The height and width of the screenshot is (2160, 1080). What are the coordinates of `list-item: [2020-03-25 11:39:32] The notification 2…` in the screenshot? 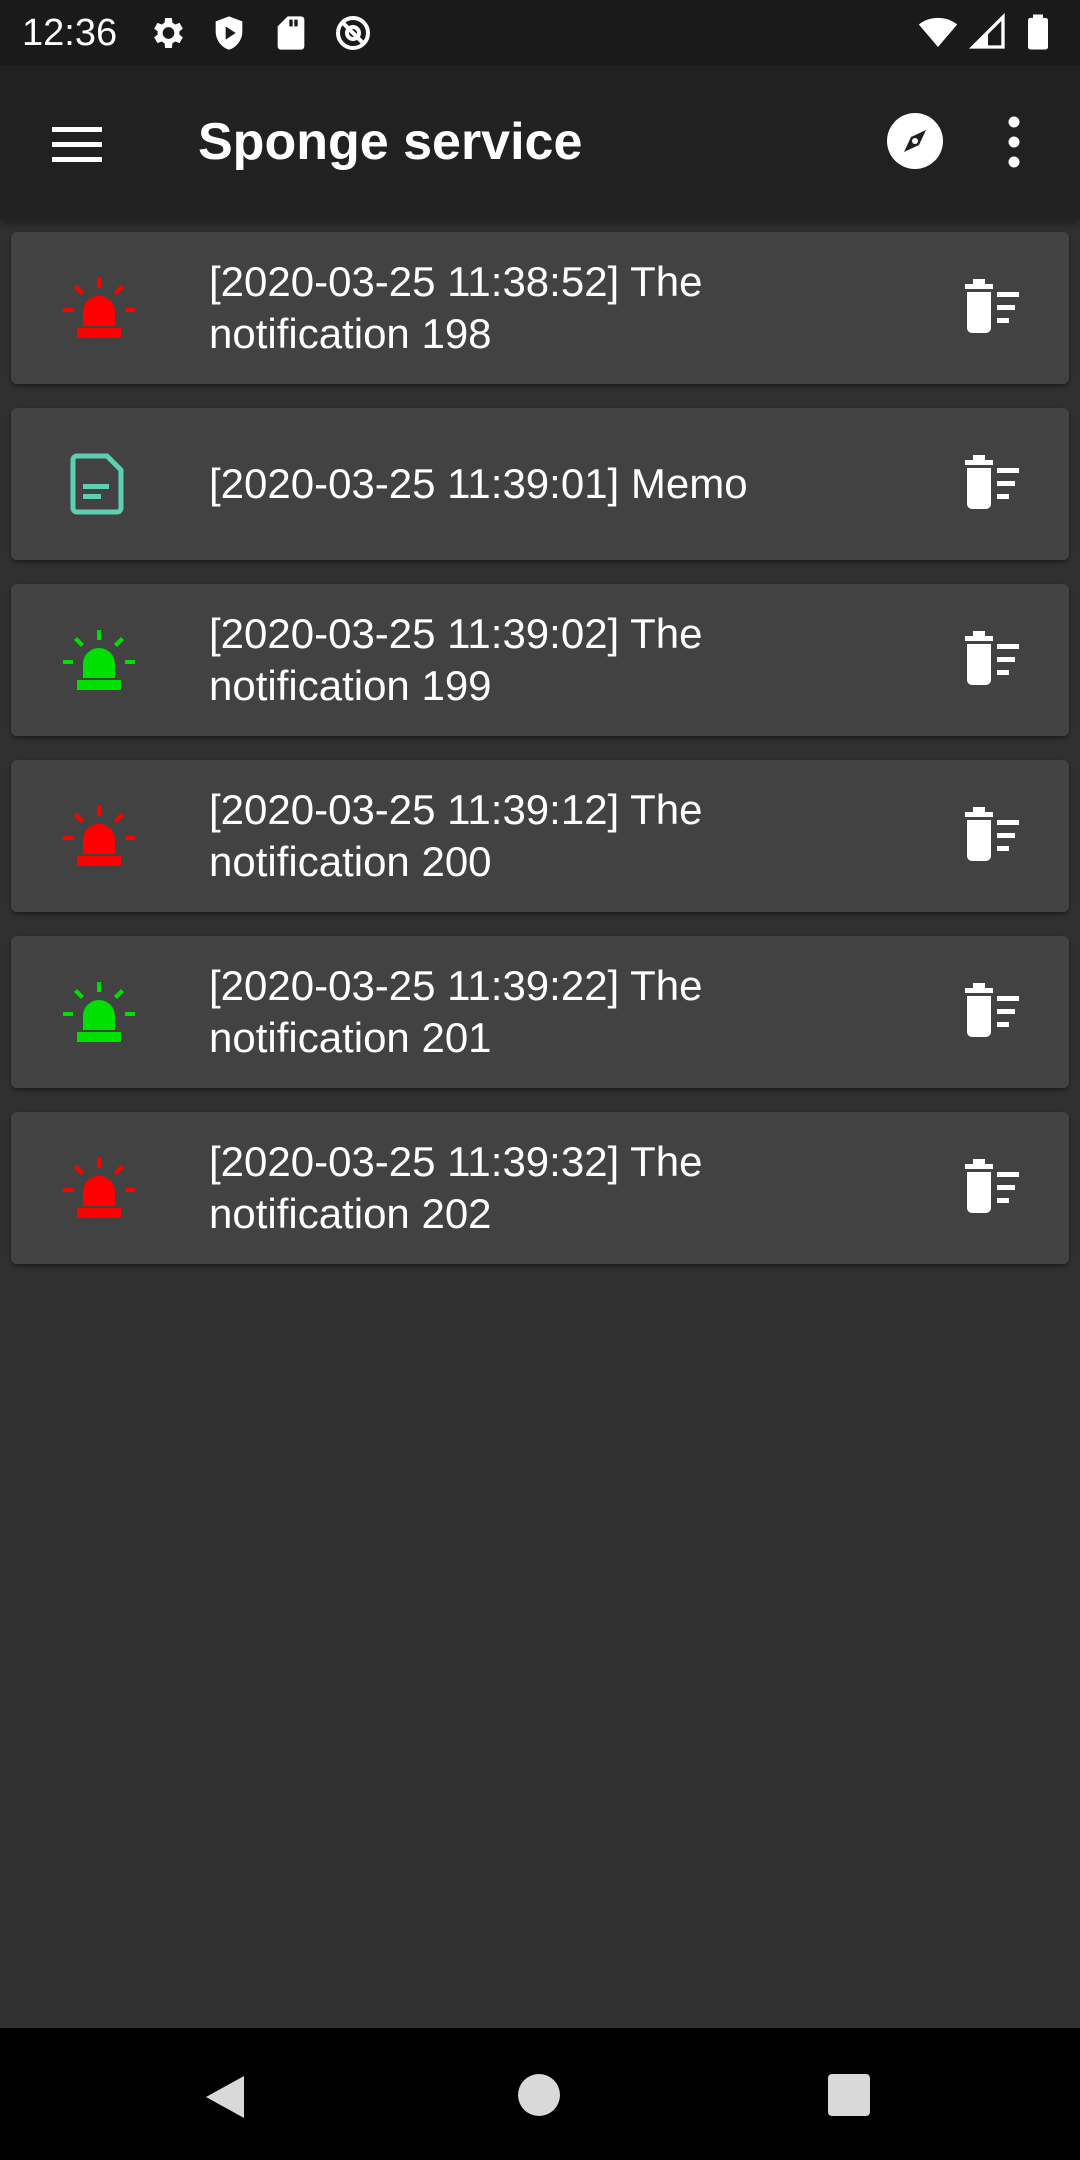 It's located at (540, 1188).